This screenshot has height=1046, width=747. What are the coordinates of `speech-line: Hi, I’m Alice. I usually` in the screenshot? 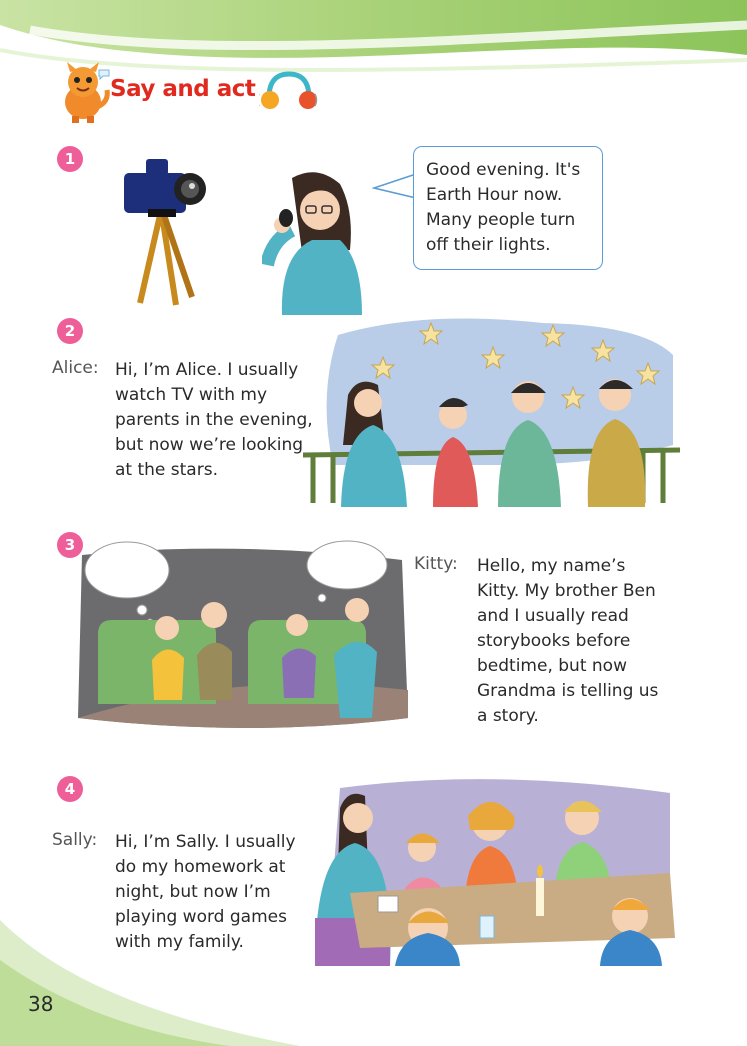 It's located at (207, 370).